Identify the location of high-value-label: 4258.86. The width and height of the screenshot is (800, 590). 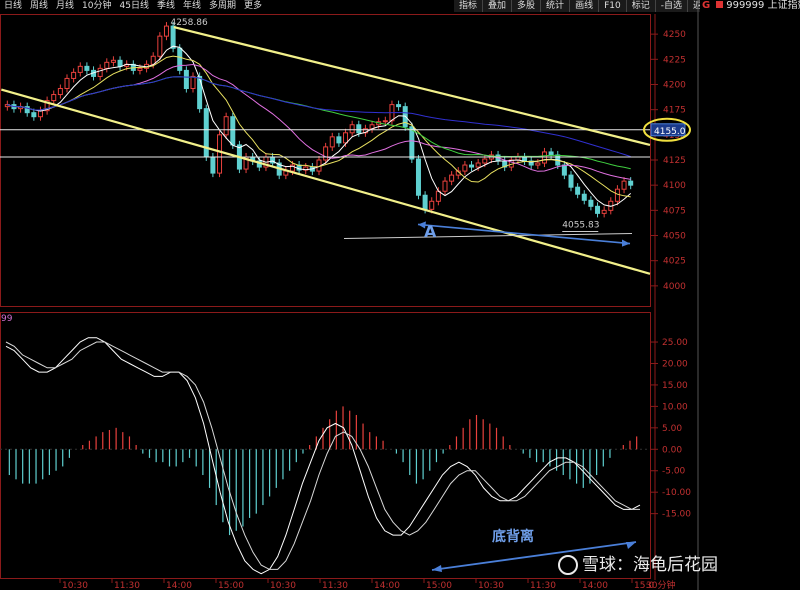
(188, 23).